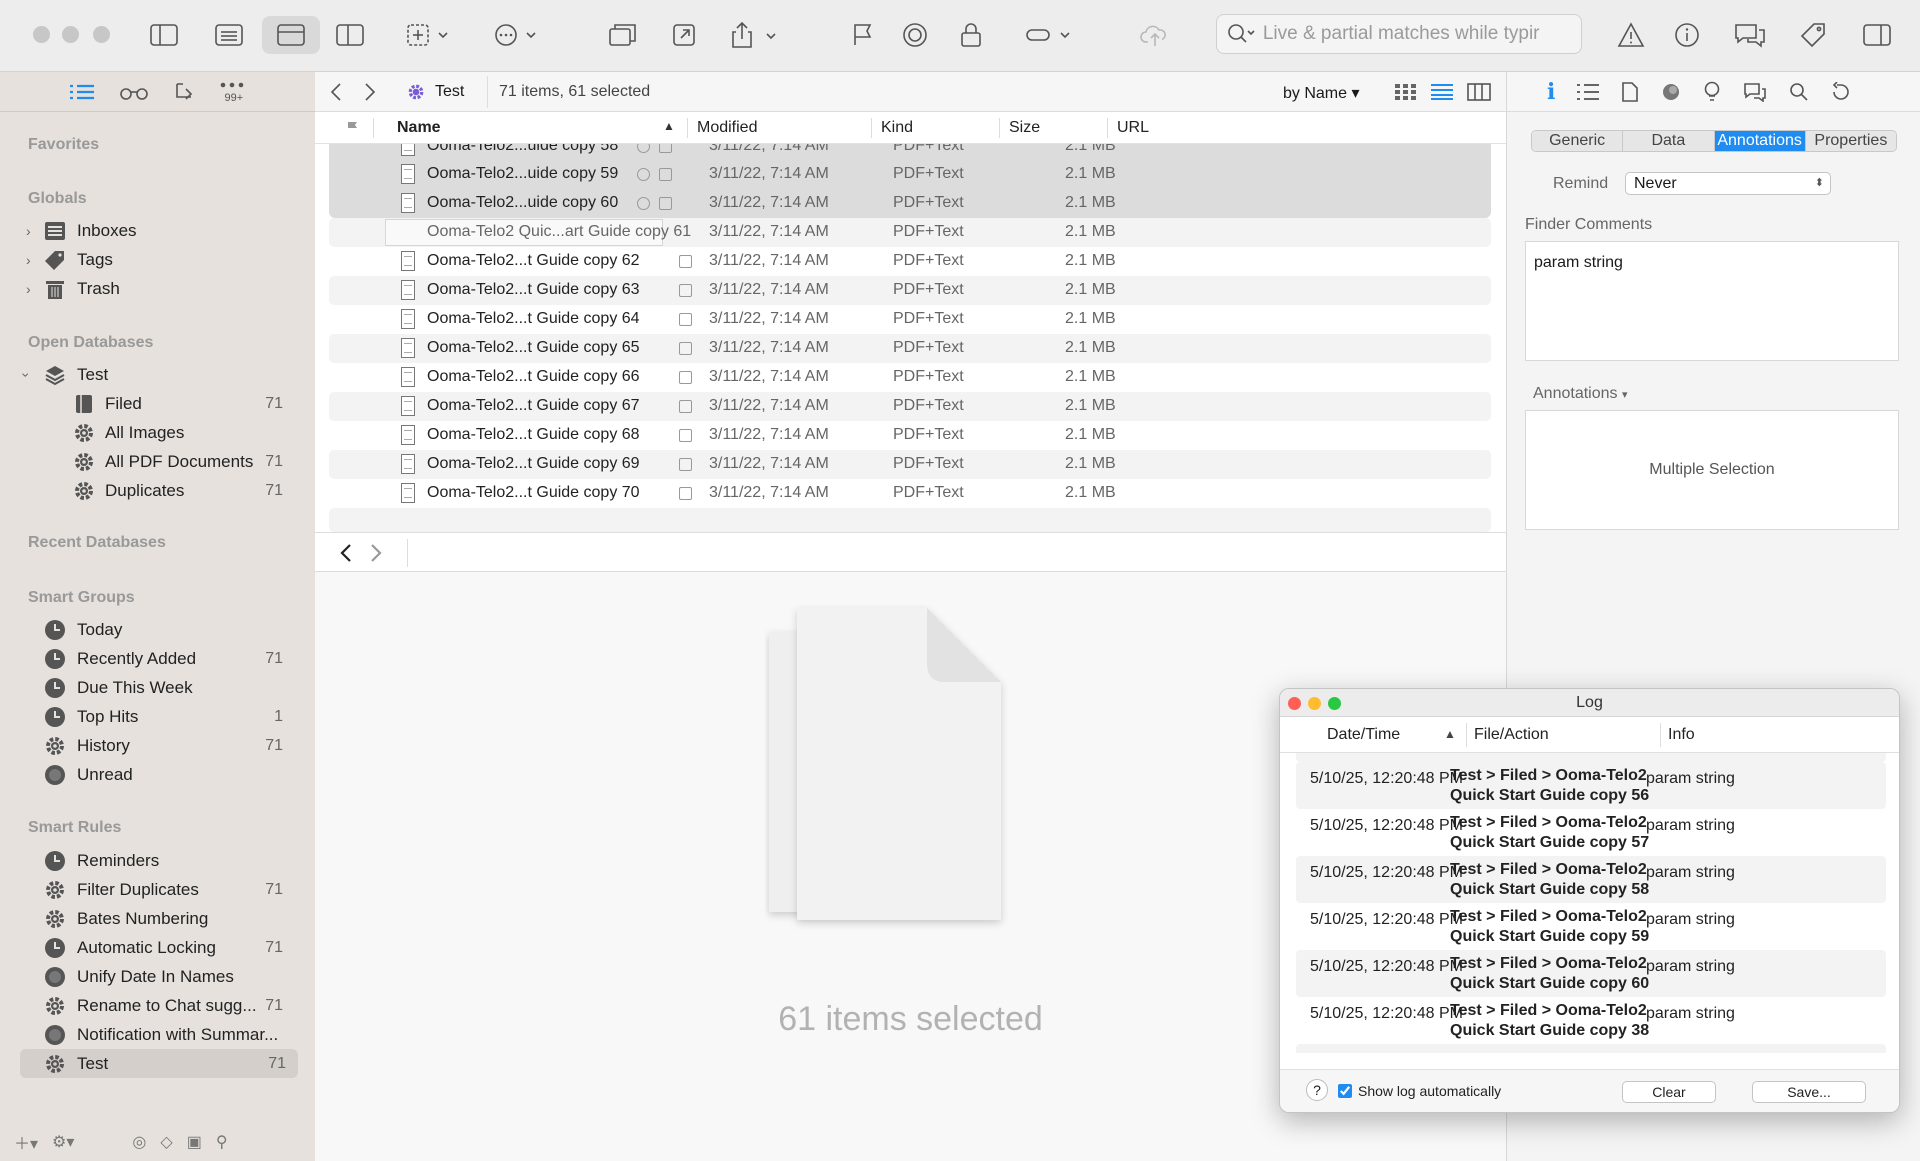  Describe the element at coordinates (184, 92) in the screenshot. I see `import-icon` at that location.